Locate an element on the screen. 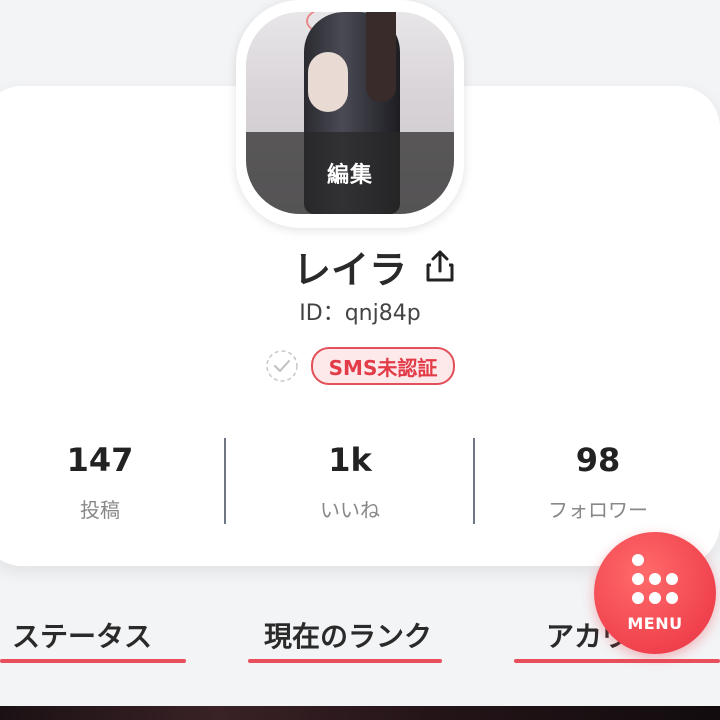 The image size is (720, 720). stat-followers: 98 フォロワー is located at coordinates (598, 480).